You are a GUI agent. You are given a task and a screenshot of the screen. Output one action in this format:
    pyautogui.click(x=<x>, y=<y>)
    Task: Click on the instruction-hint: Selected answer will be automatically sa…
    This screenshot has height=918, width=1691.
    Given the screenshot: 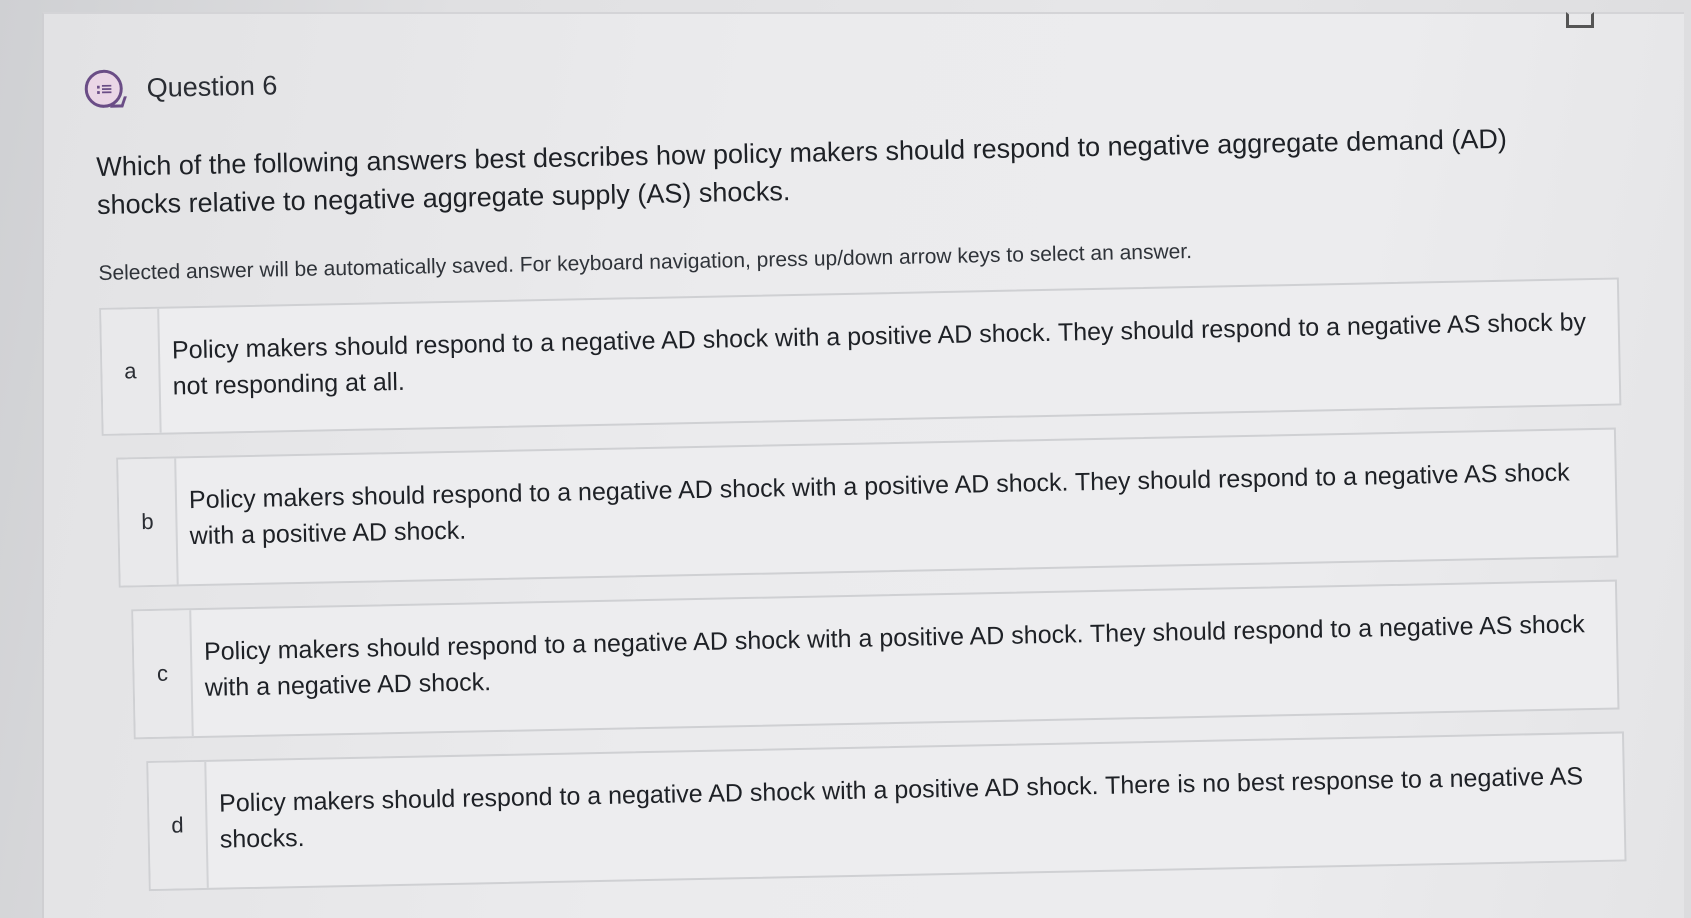 What is the action you would take?
    pyautogui.click(x=645, y=262)
    